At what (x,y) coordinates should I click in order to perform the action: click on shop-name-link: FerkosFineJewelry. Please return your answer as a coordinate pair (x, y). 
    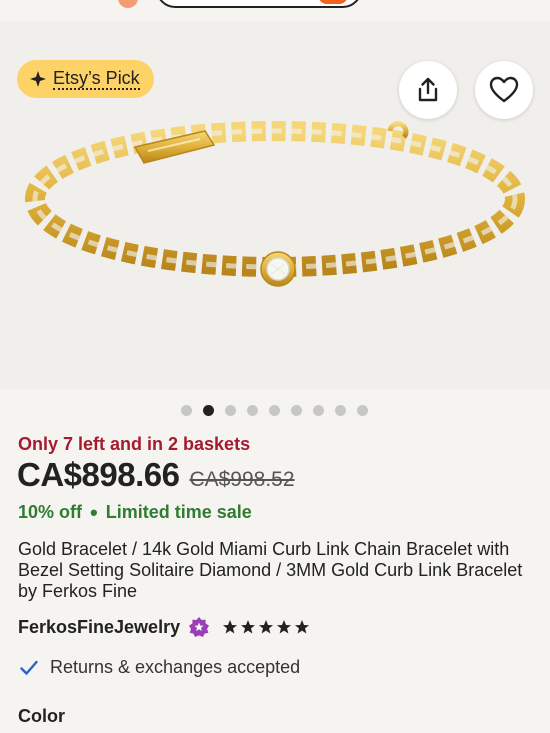
    Looking at the image, I should click on (99, 627).